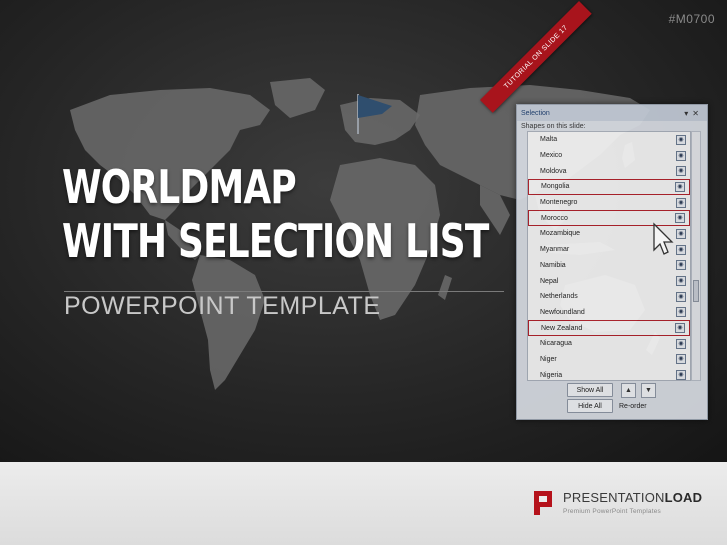 The width and height of the screenshot is (727, 545). Describe the element at coordinates (683, 497) in the screenshot. I see `brand-bold: LOAD` at that location.